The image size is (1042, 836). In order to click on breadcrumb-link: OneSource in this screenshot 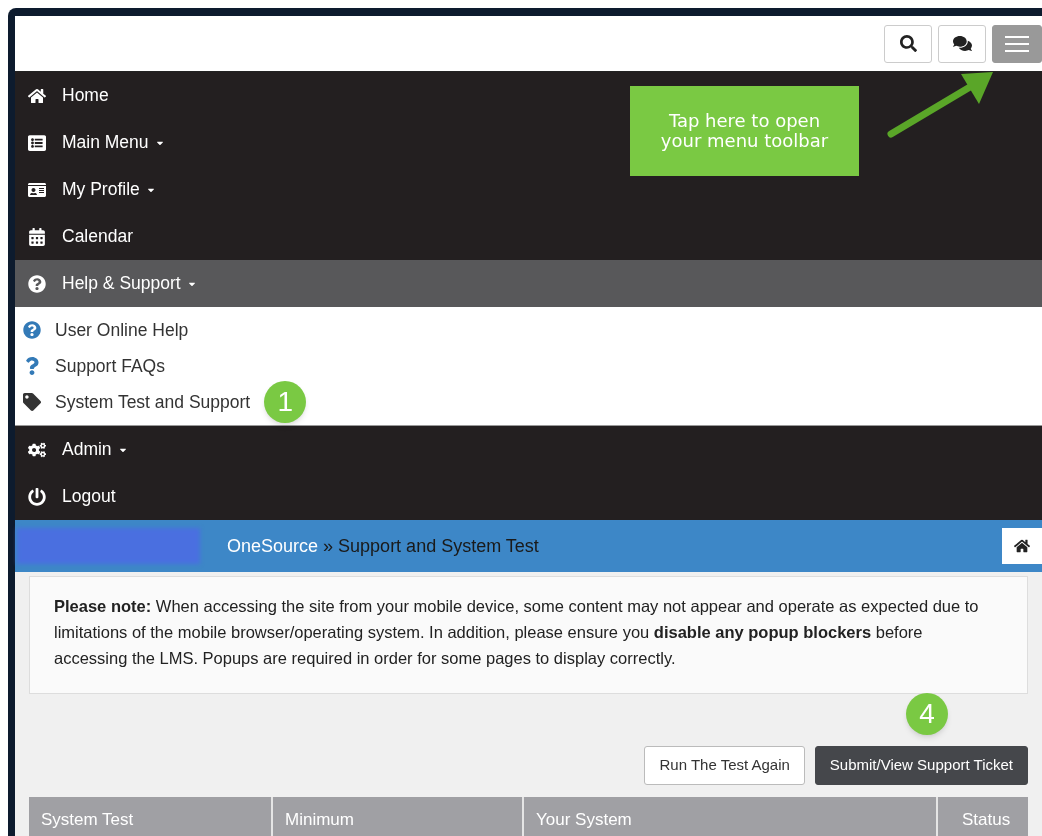, I will do `click(273, 546)`.